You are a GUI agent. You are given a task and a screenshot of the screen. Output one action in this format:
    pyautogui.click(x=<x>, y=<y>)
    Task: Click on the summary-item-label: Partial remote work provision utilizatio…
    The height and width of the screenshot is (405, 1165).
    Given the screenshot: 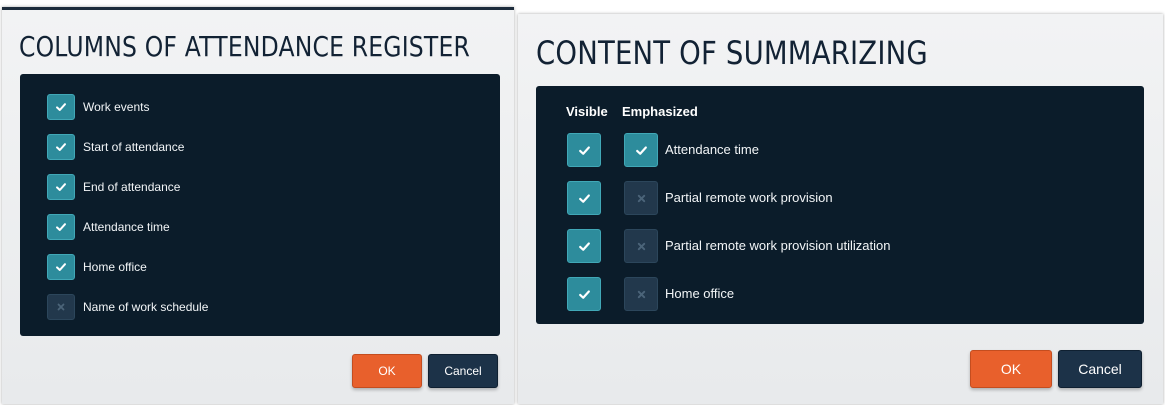 What is the action you would take?
    pyautogui.click(x=778, y=245)
    